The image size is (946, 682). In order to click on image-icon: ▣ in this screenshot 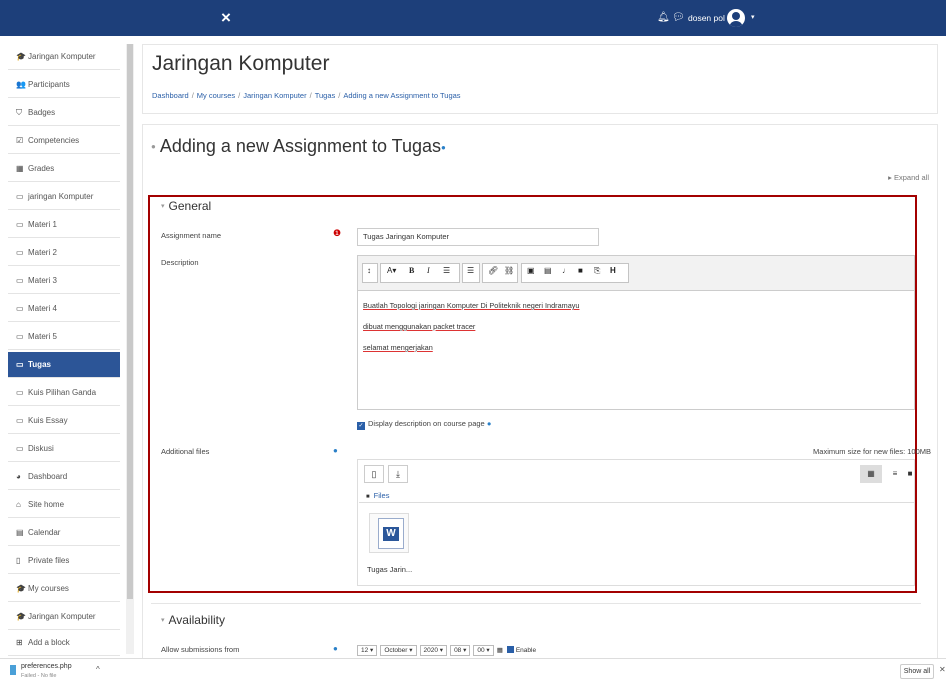, I will do `click(531, 270)`.